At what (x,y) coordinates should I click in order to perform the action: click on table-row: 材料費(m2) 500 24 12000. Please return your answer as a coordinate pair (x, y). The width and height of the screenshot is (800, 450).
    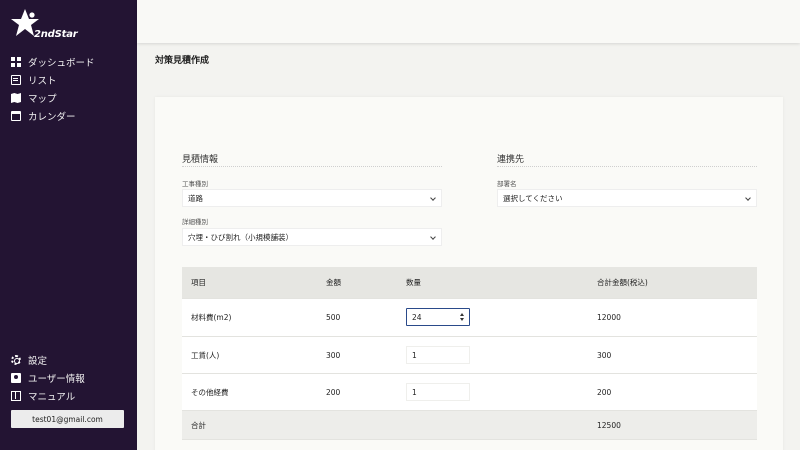
    Looking at the image, I should click on (469, 318).